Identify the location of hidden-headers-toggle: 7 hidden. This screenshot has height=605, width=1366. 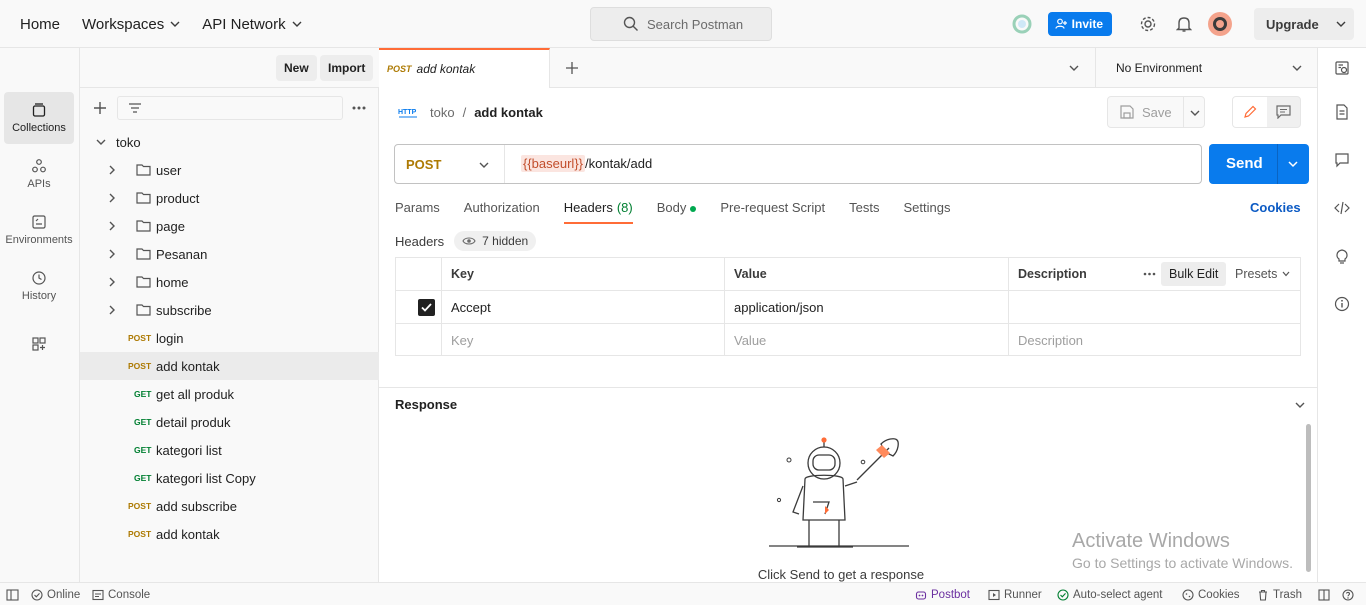
(495, 241).